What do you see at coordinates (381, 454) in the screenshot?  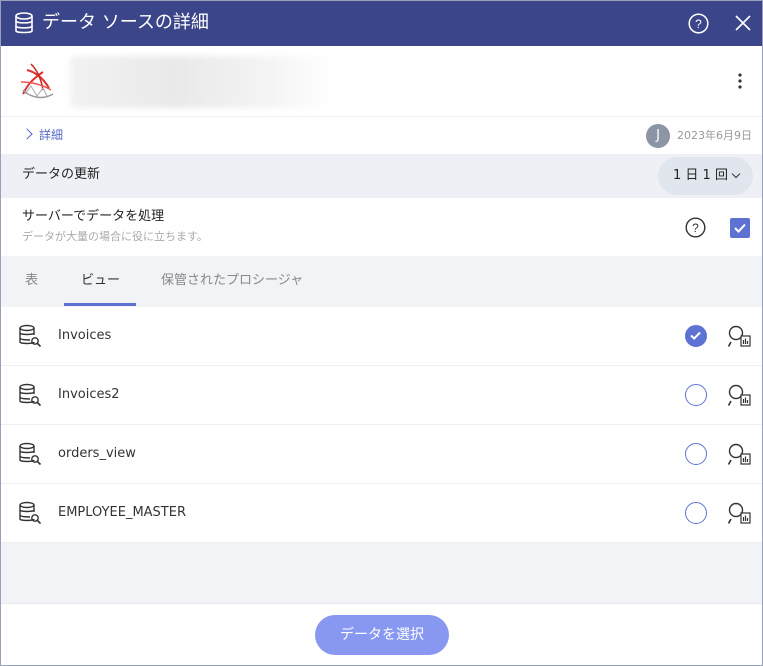 I see `list-item: orders_view` at bounding box center [381, 454].